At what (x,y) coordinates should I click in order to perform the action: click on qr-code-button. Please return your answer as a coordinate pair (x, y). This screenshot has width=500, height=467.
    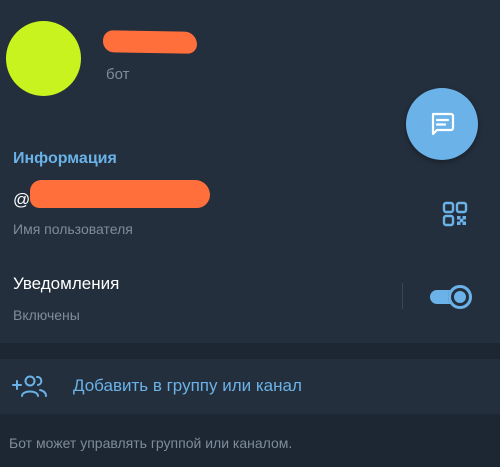
    Looking at the image, I should click on (455, 214).